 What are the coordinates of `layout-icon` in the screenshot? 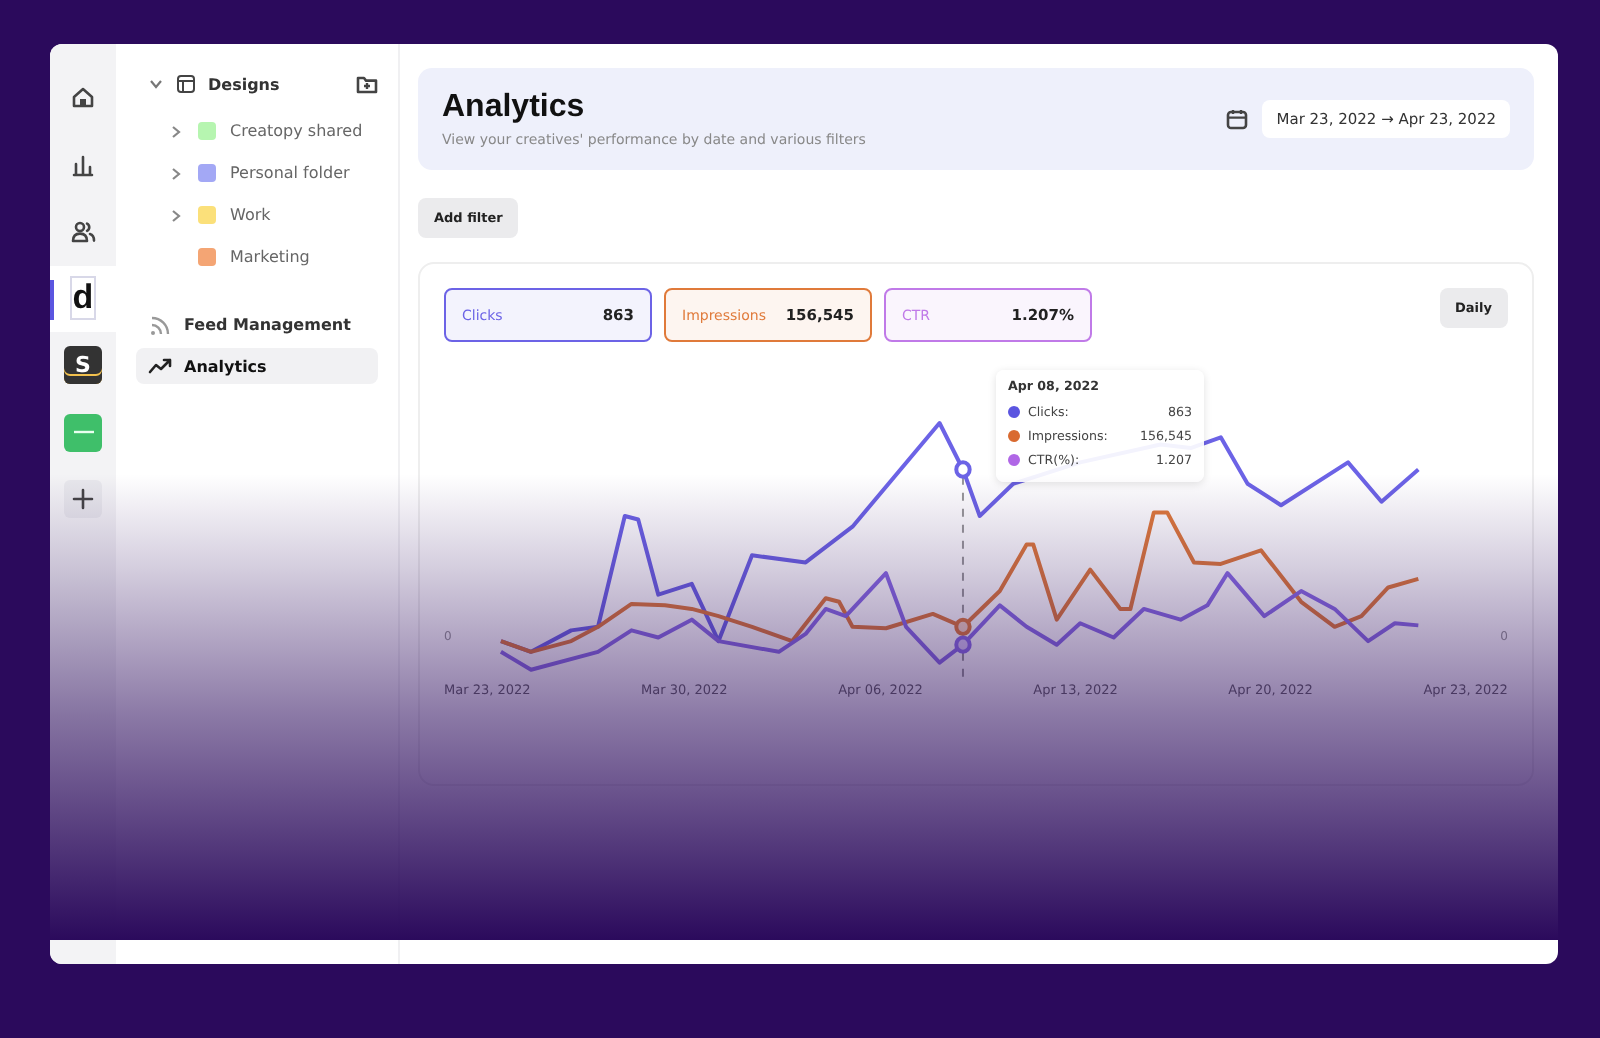 It's located at (186, 84).